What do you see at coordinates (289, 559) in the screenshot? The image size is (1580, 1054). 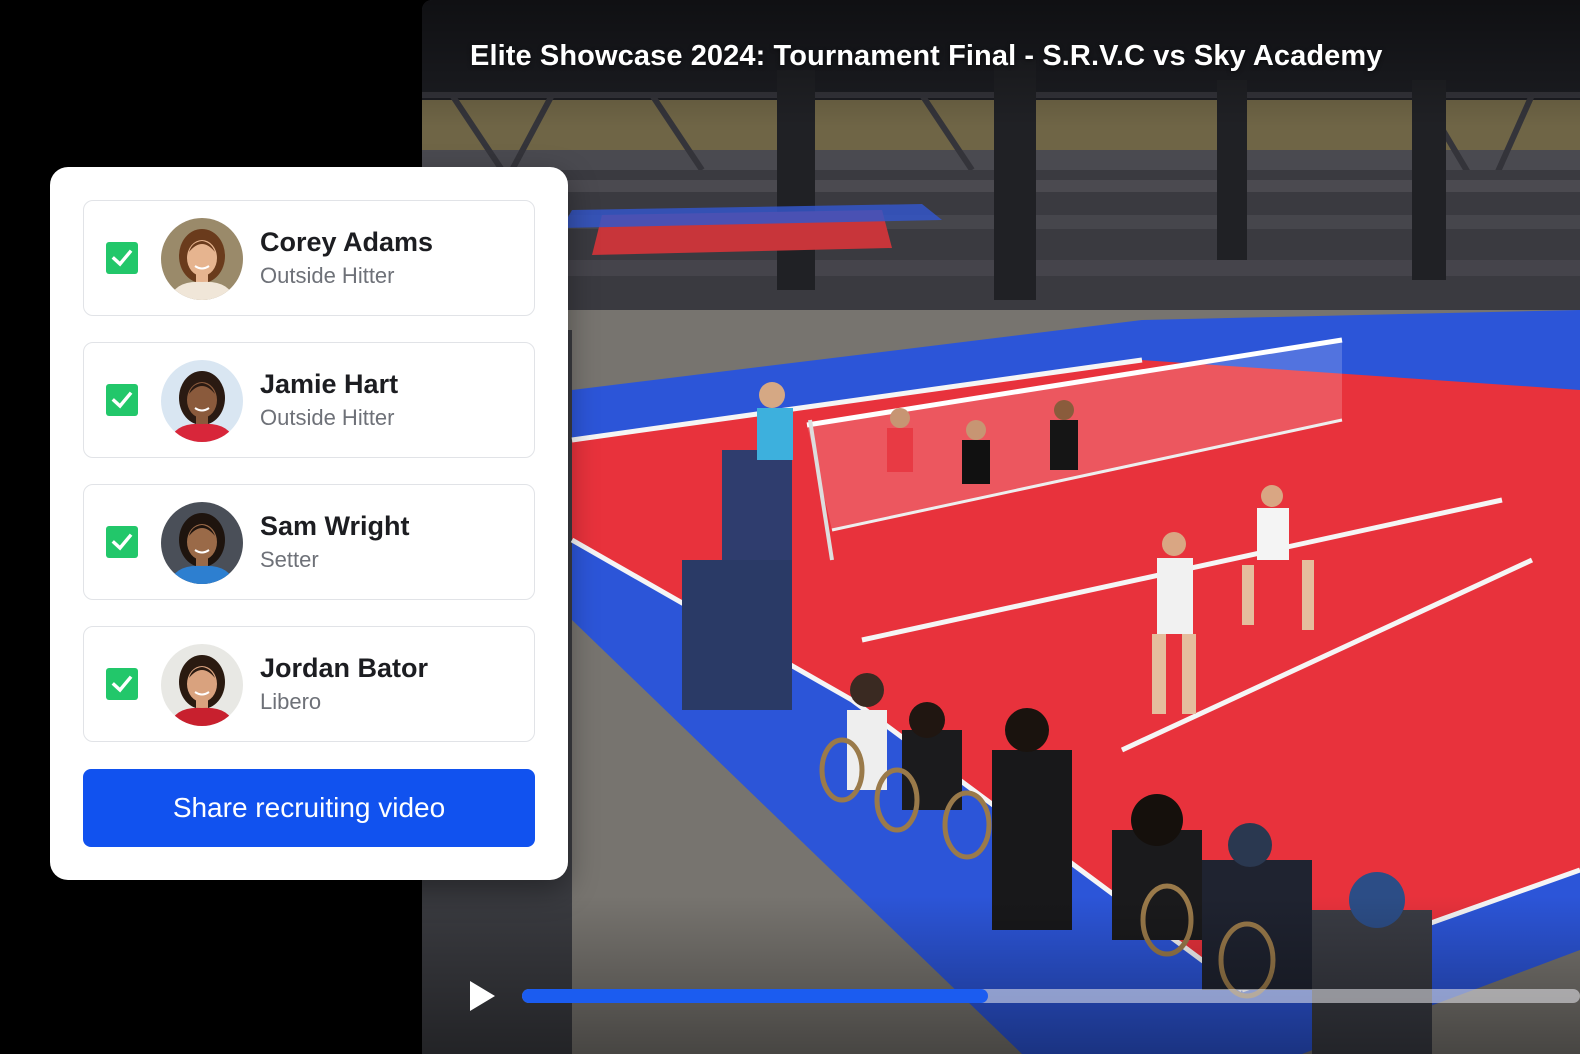 I see `athlete-position: Setter` at bounding box center [289, 559].